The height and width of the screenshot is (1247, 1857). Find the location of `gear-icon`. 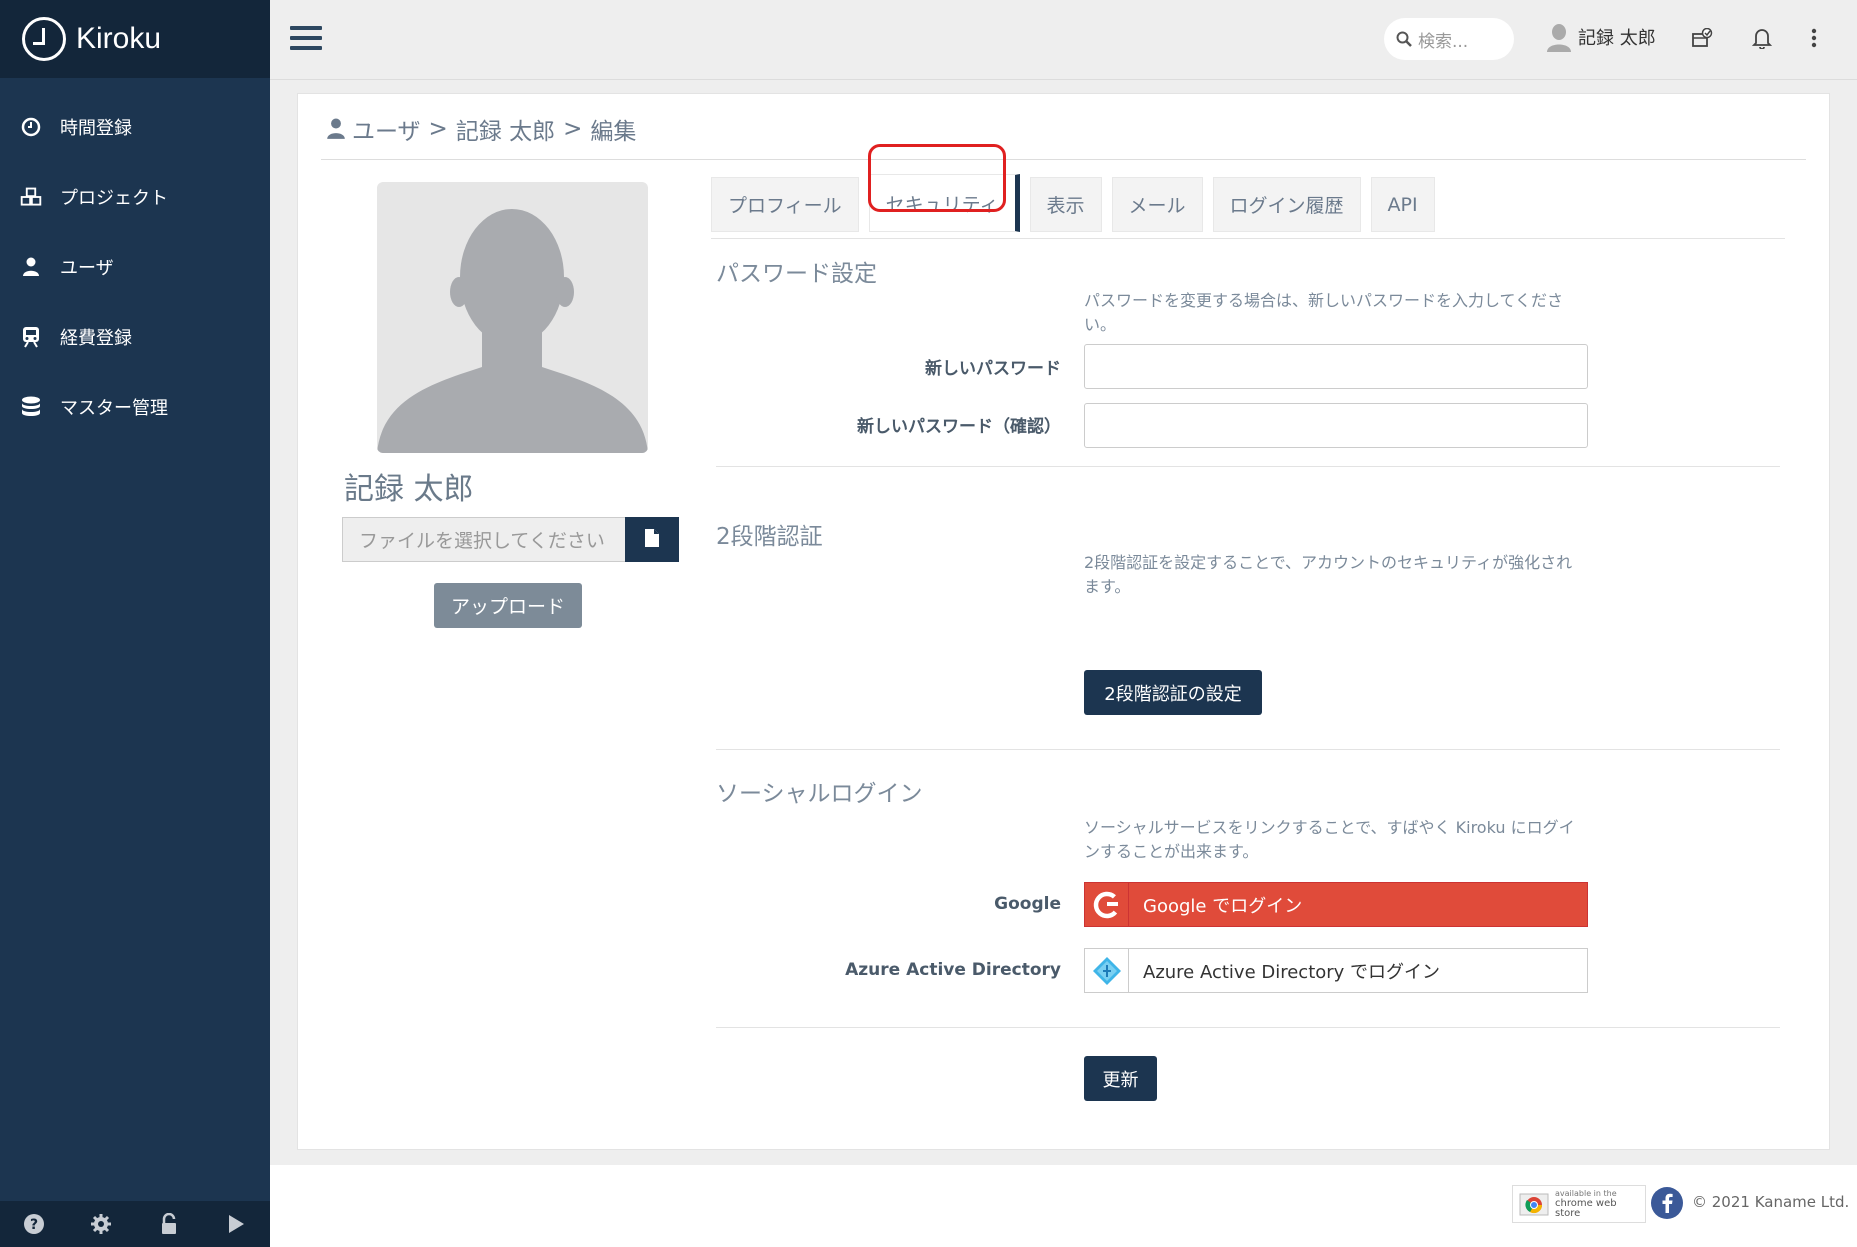

gear-icon is located at coordinates (101, 1224).